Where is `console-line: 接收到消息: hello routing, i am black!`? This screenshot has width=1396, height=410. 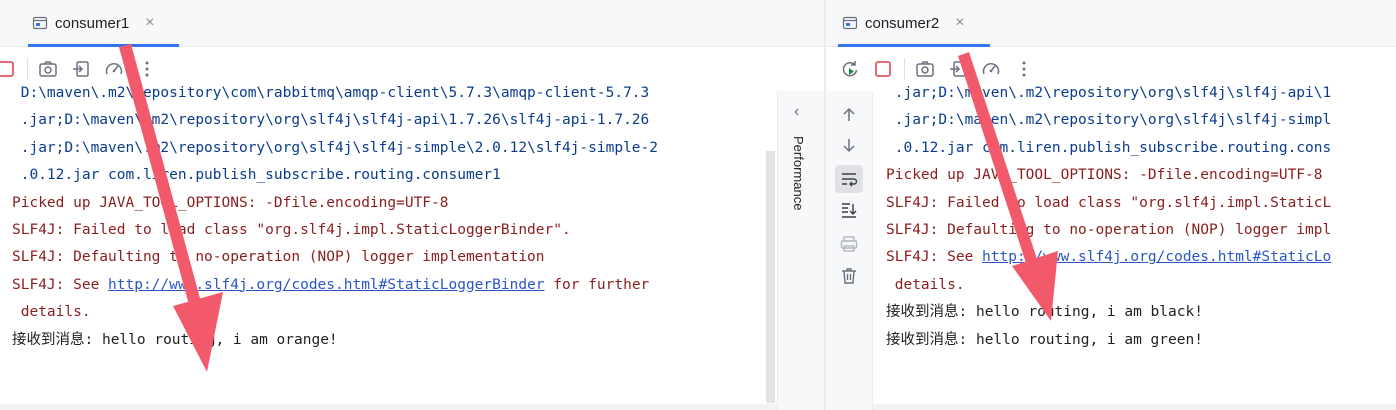 console-line: 接收到消息: hello routing, i am black! is located at coordinates (1044, 312).